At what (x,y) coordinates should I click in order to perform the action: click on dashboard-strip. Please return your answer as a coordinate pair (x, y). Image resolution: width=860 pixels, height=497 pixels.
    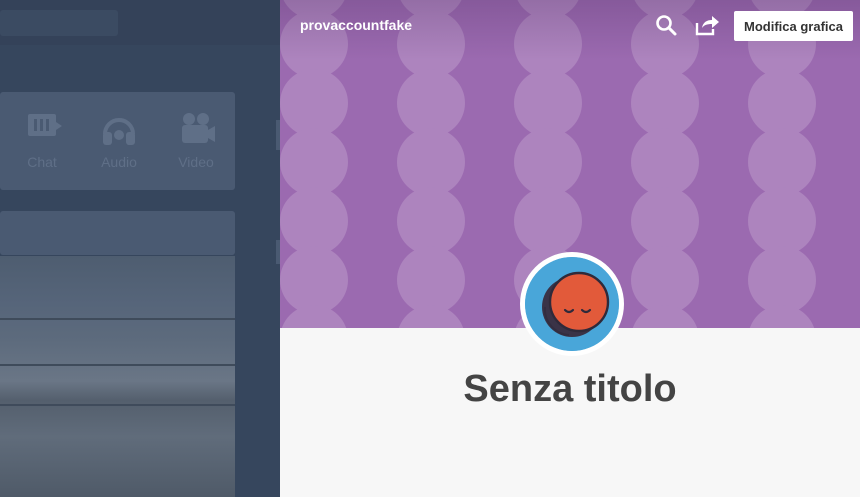
    Looking at the image, I should click on (117, 233).